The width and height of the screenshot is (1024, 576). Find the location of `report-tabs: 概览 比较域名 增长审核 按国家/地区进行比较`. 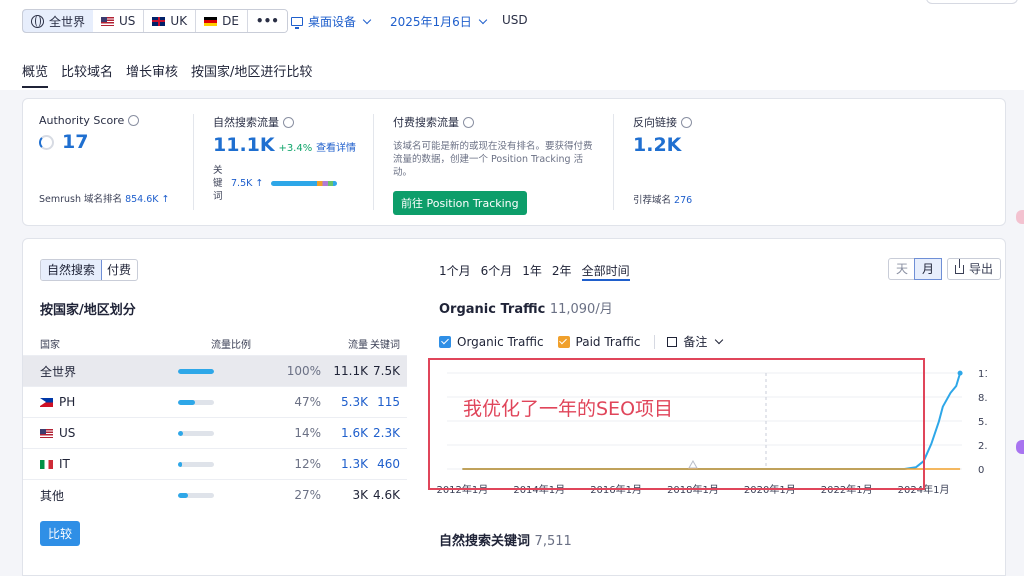

report-tabs: 概览 比较域名 增长审核 按国家/地区进行比较 is located at coordinates (167, 74).